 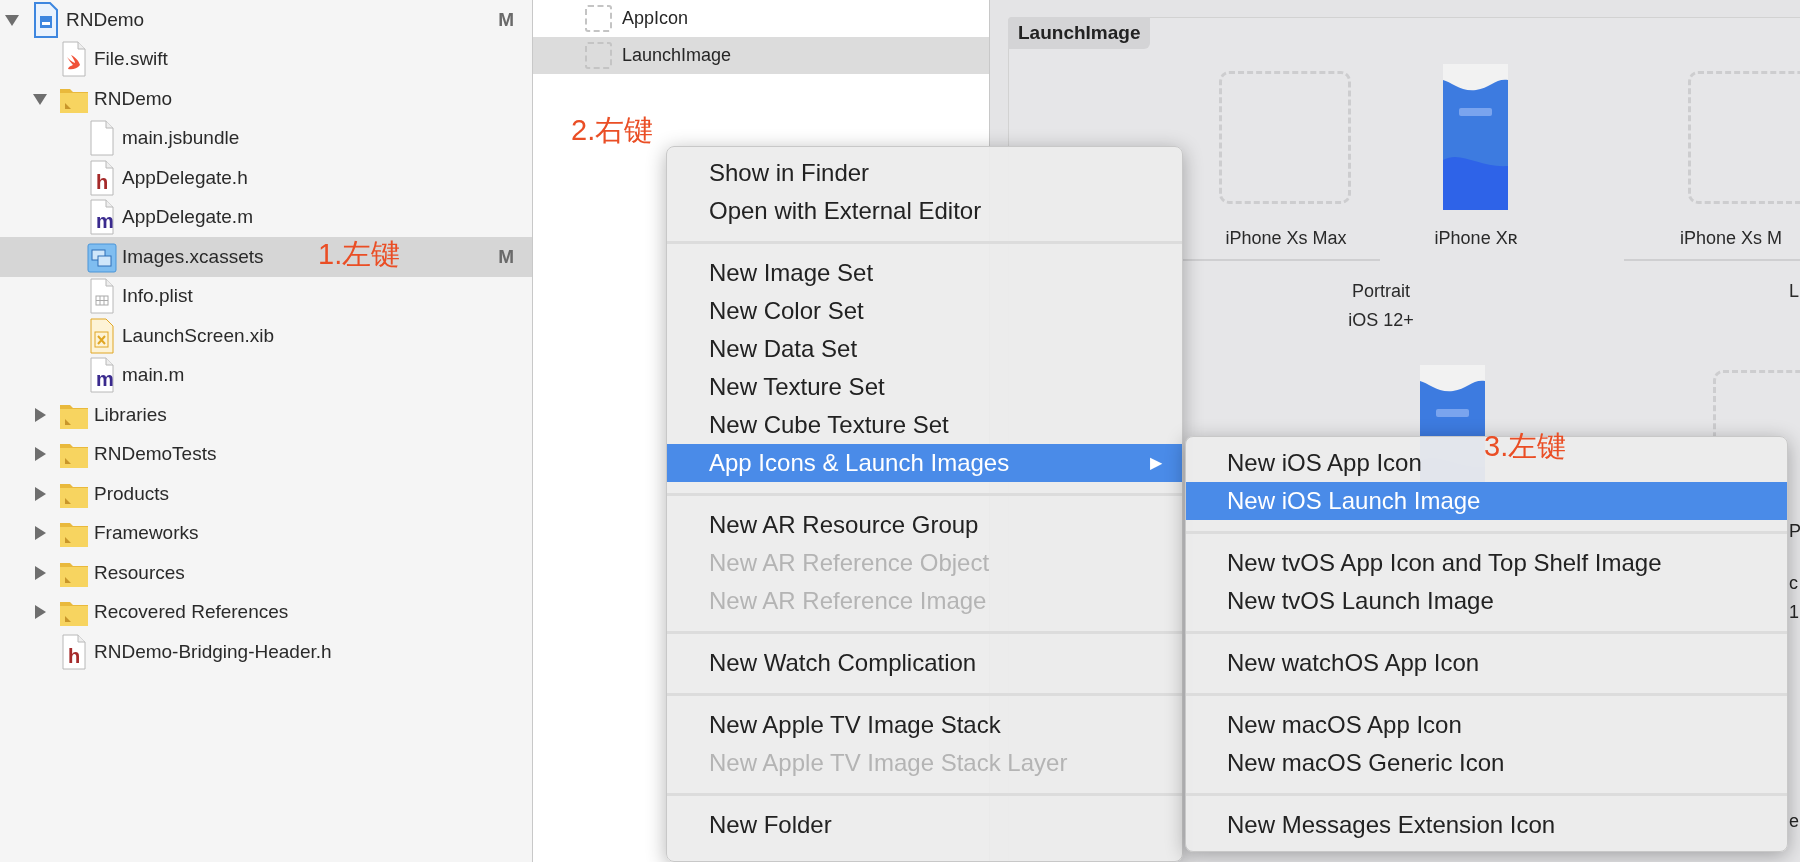 What do you see at coordinates (74, 59) in the screenshot?
I see `swift-file-icon` at bounding box center [74, 59].